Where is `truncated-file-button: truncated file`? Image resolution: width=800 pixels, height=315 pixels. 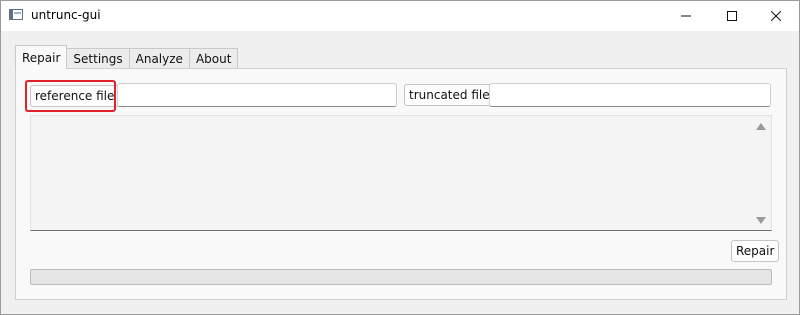 truncated-file-button: truncated file is located at coordinates (449, 95).